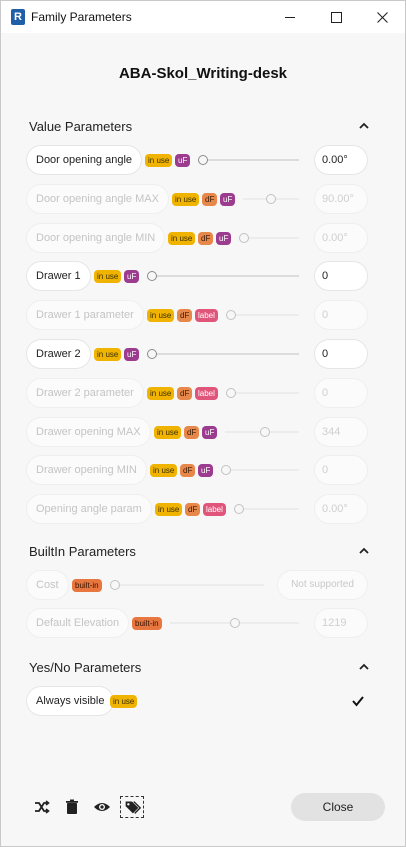 Image resolution: width=406 pixels, height=847 pixels. What do you see at coordinates (84, 160) in the screenshot?
I see `parameter-label: Door opening angle` at bounding box center [84, 160].